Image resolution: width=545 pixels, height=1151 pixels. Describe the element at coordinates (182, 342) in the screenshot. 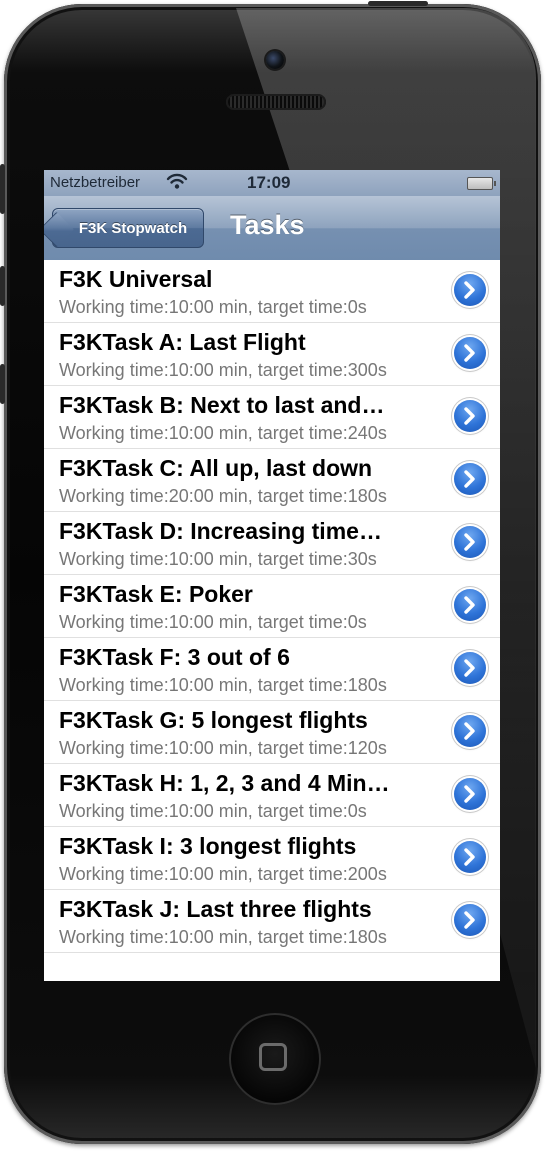

I see `task-title: F3KTask A: Last Flight` at that location.